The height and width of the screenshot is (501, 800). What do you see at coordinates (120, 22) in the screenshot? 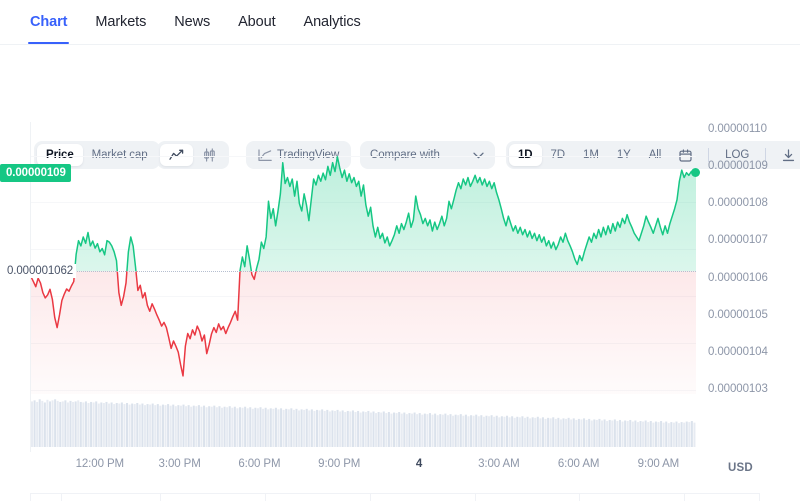
I see `tab-markets: Markets` at bounding box center [120, 22].